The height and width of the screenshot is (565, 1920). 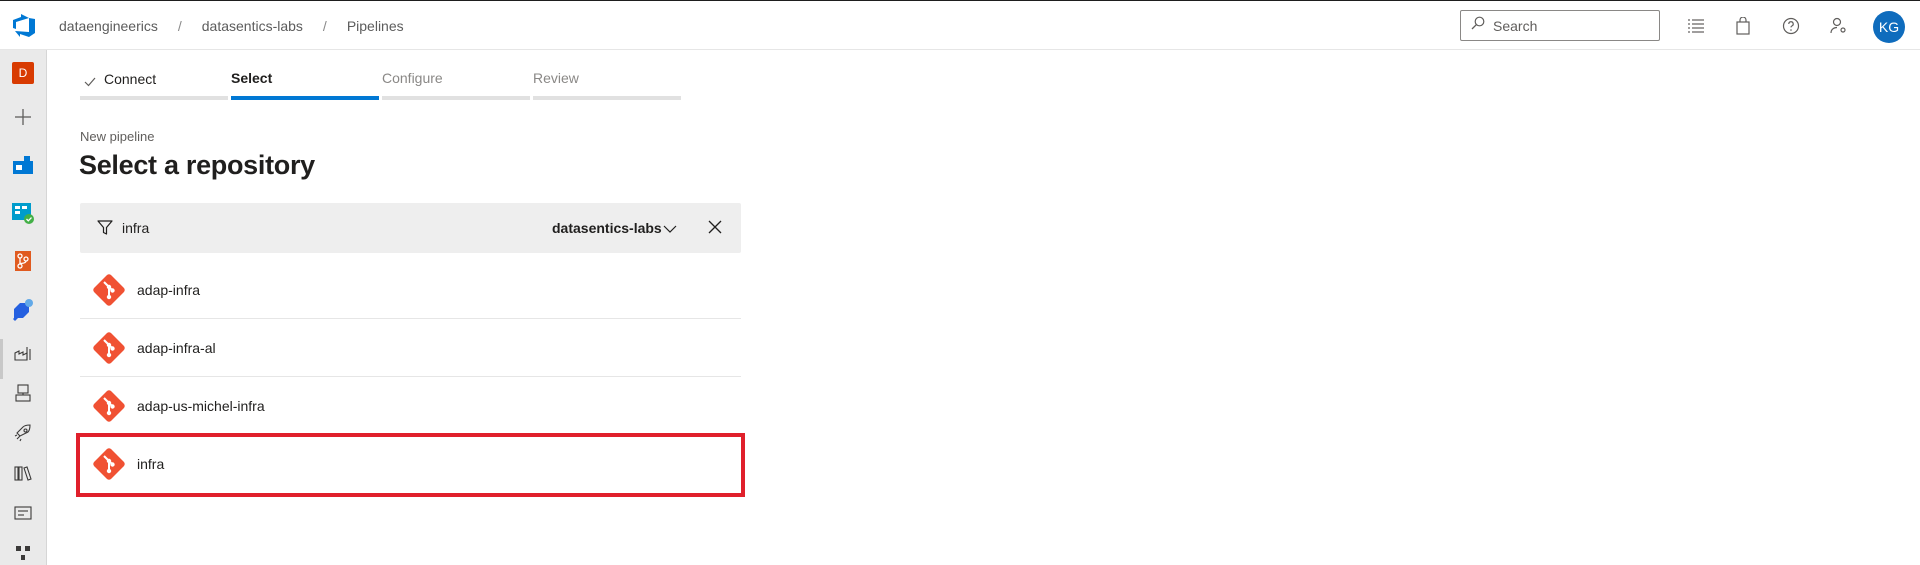 I want to click on breadcrumb-project: datasentics-labs, so click(x=252, y=26).